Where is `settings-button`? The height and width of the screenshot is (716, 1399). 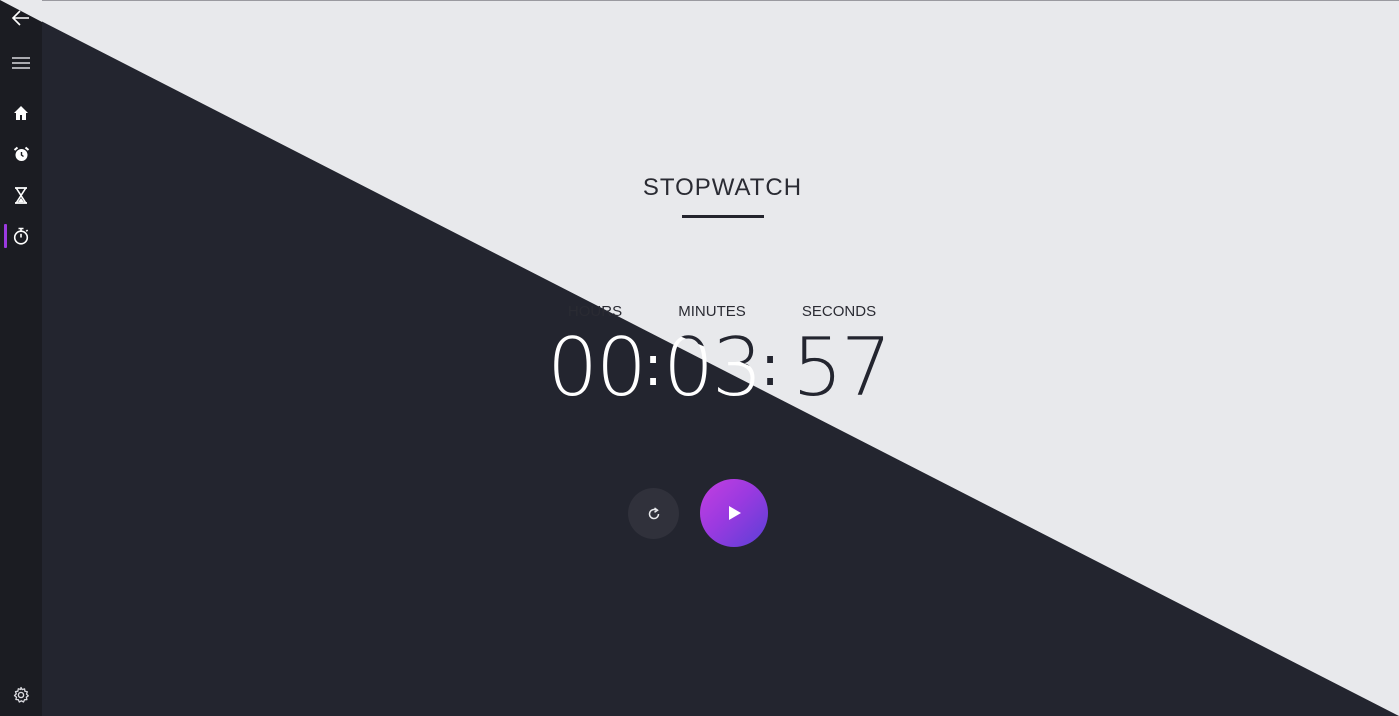 settings-button is located at coordinates (21, 695).